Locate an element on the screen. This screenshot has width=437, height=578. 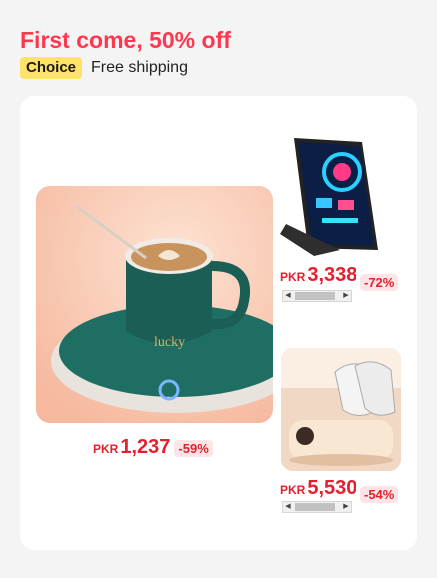
free-shipping-label: Free shipping is located at coordinates (139, 67).